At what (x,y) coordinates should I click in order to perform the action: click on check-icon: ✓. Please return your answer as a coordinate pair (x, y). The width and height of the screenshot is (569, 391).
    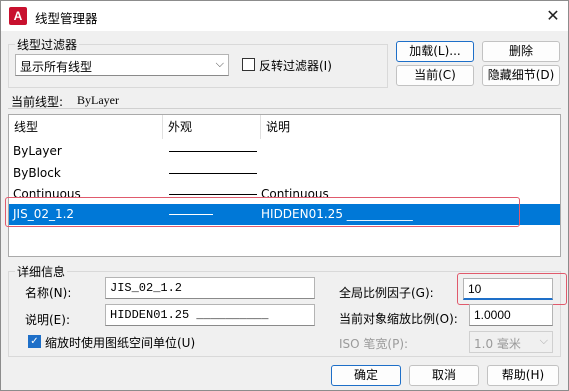
    Looking at the image, I should click on (34, 341).